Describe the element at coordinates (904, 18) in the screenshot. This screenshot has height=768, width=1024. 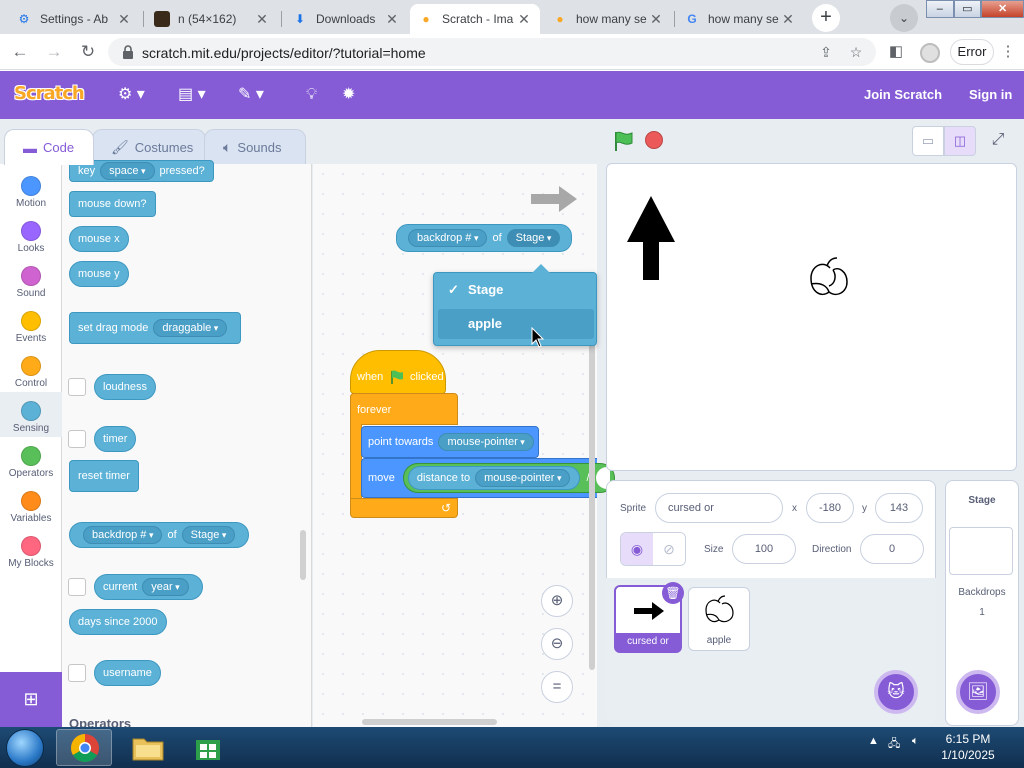
I see `tab-search-button: ⌄` at that location.